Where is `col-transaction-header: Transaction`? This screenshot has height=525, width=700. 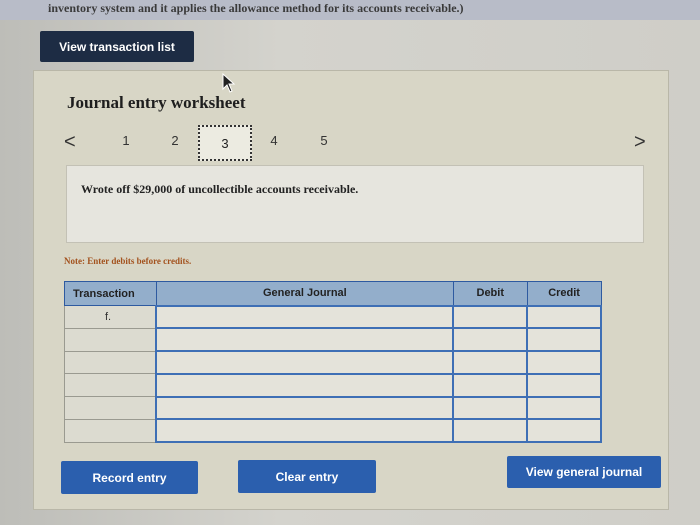 col-transaction-header: Transaction is located at coordinates (110, 293).